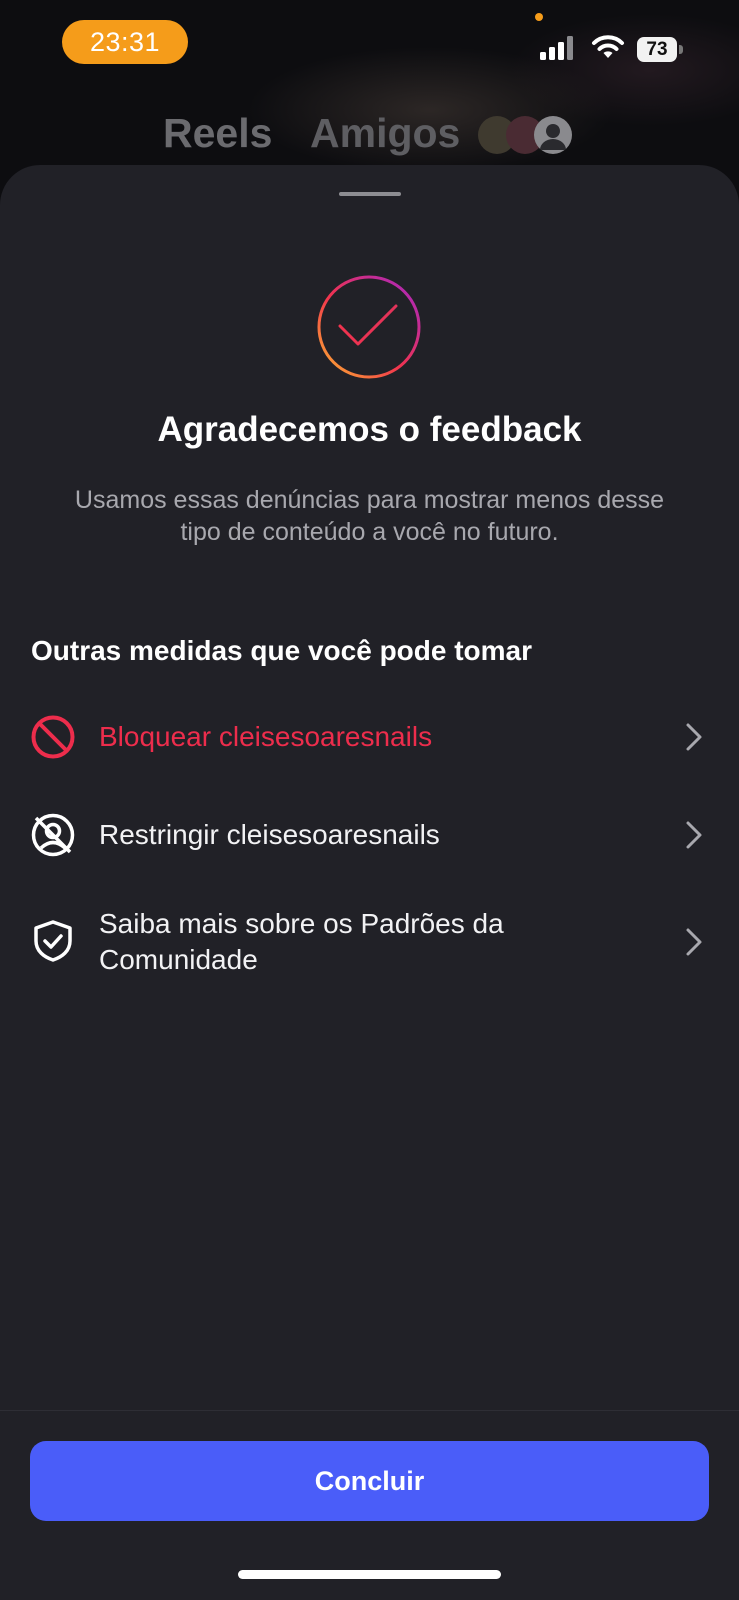  Describe the element at coordinates (53, 941) in the screenshot. I see `shield-check-icon` at that location.